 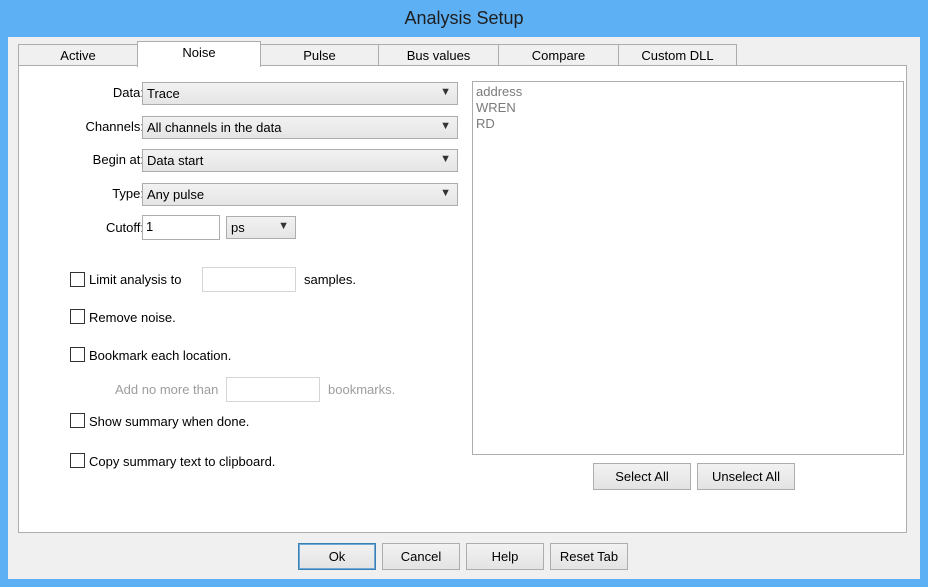 What do you see at coordinates (421, 556) in the screenshot?
I see `cancel-button: Cancel` at bounding box center [421, 556].